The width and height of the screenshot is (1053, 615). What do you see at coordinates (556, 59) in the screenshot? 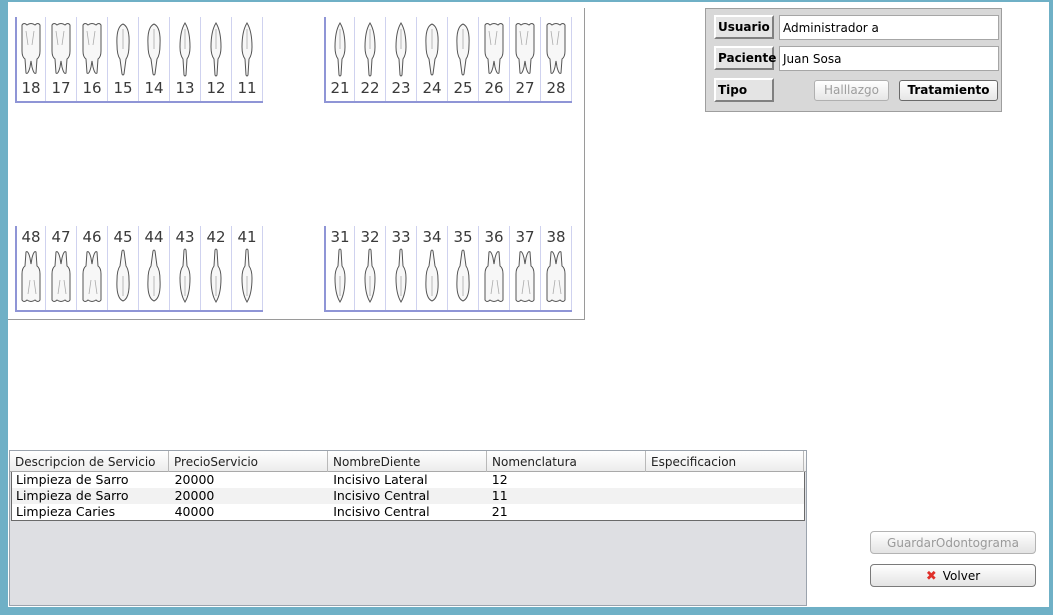
I see `tooth-28: 28` at bounding box center [556, 59].